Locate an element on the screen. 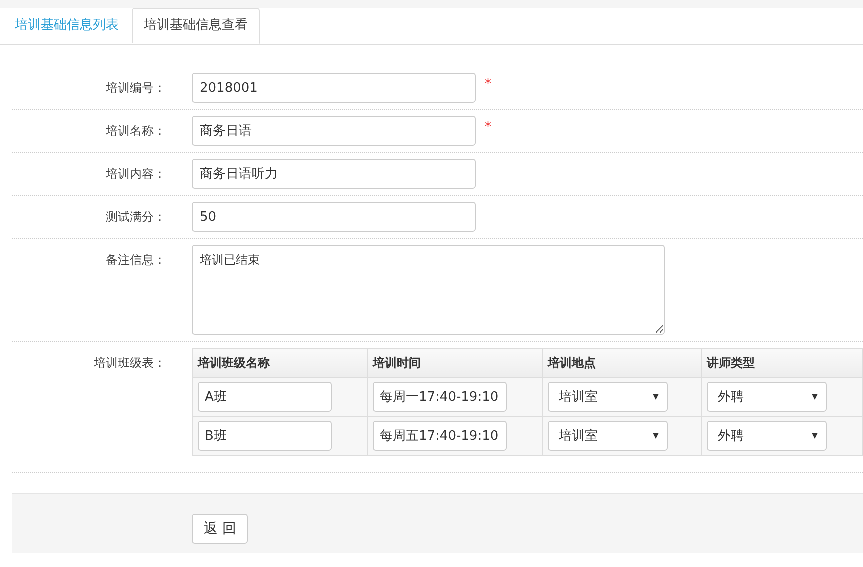  tab: 培训基础信息查看 is located at coordinates (196, 26).